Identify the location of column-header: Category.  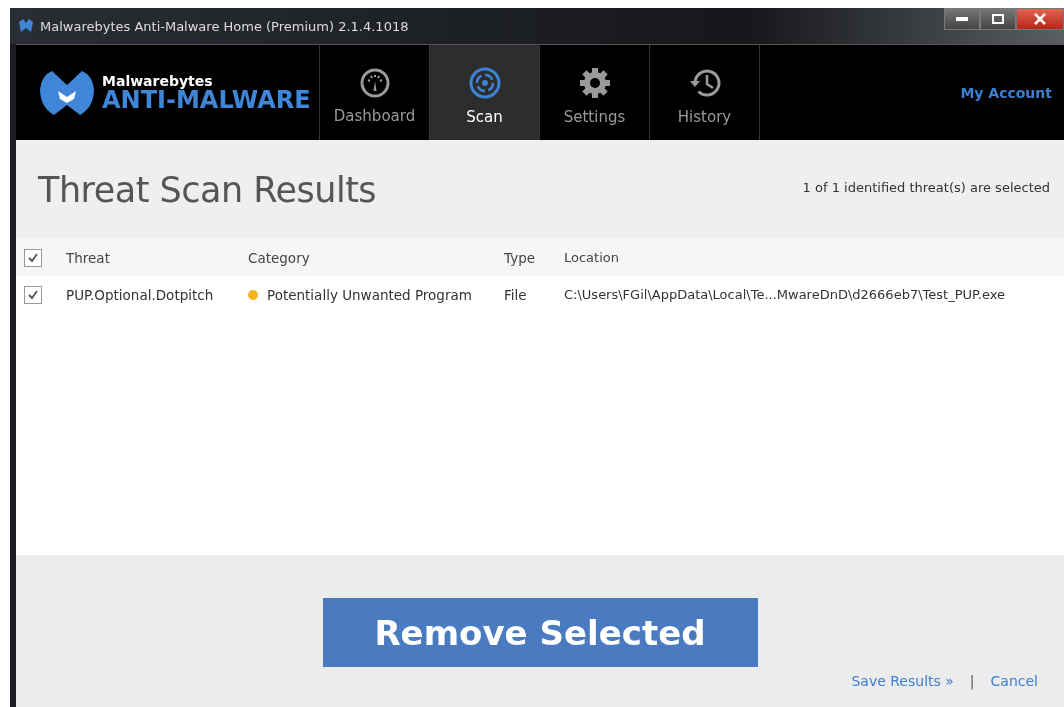
(279, 257).